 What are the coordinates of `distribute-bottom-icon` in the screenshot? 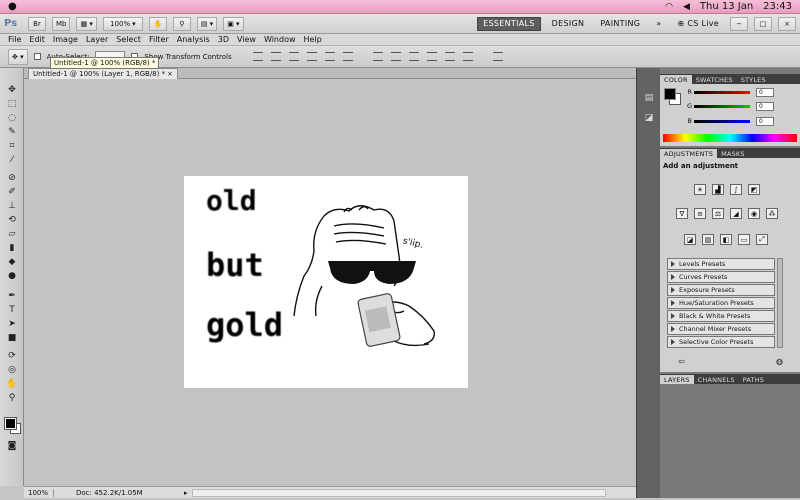 It's located at (413, 56).